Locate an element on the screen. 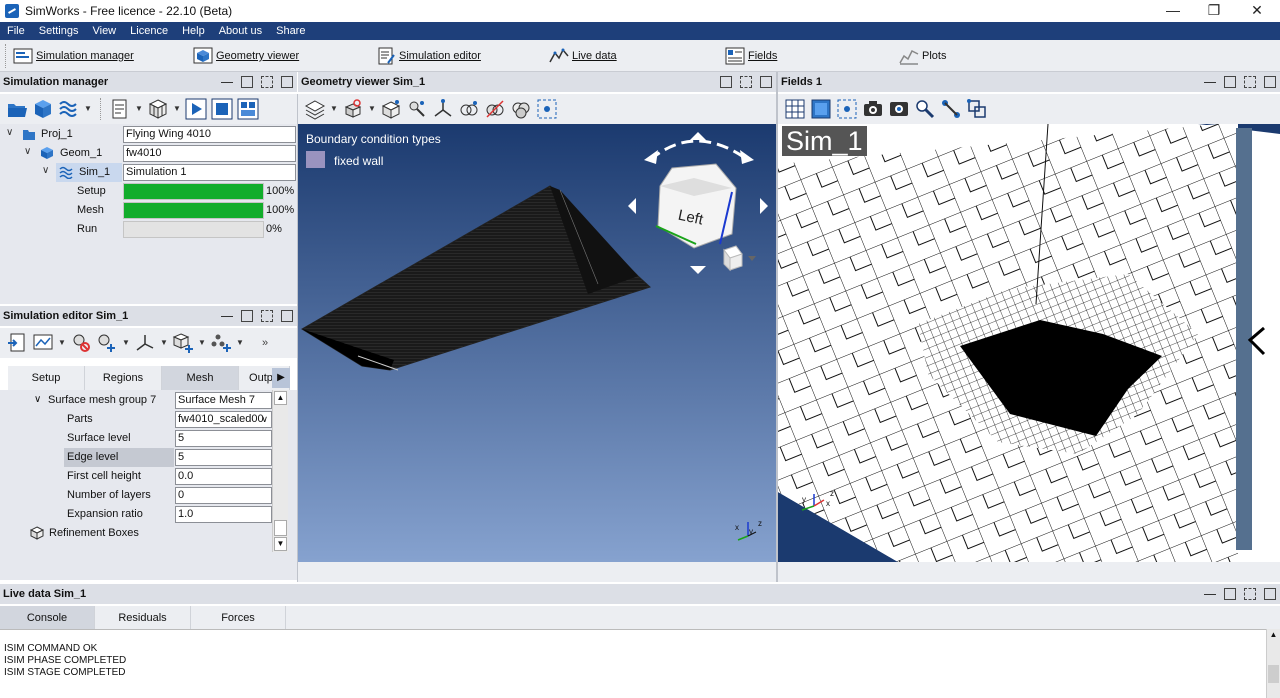  project-name-field: Flying Wing 4010 is located at coordinates (209, 134).